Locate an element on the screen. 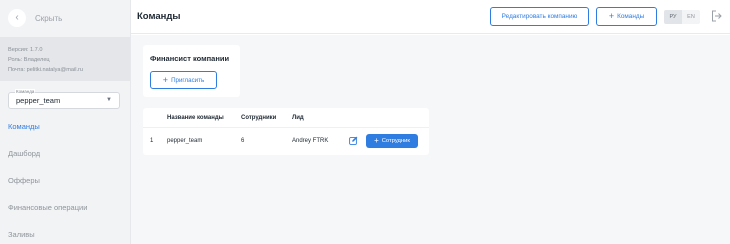  team-select-value: pepper_team is located at coordinates (38, 100).